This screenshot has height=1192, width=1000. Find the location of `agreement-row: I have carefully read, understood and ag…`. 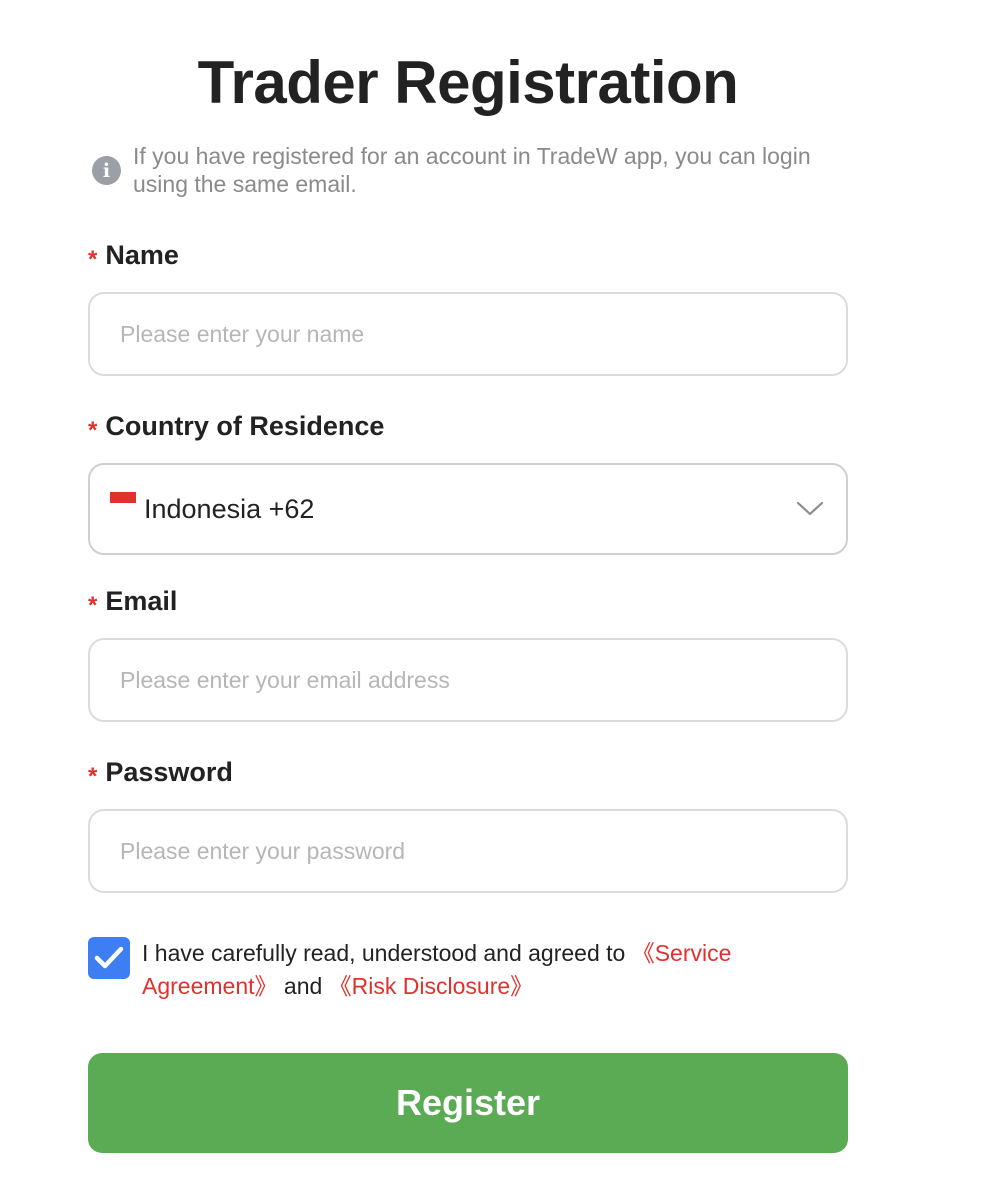

agreement-row: I have carefully read, understood and ag… is located at coordinates (438, 970).